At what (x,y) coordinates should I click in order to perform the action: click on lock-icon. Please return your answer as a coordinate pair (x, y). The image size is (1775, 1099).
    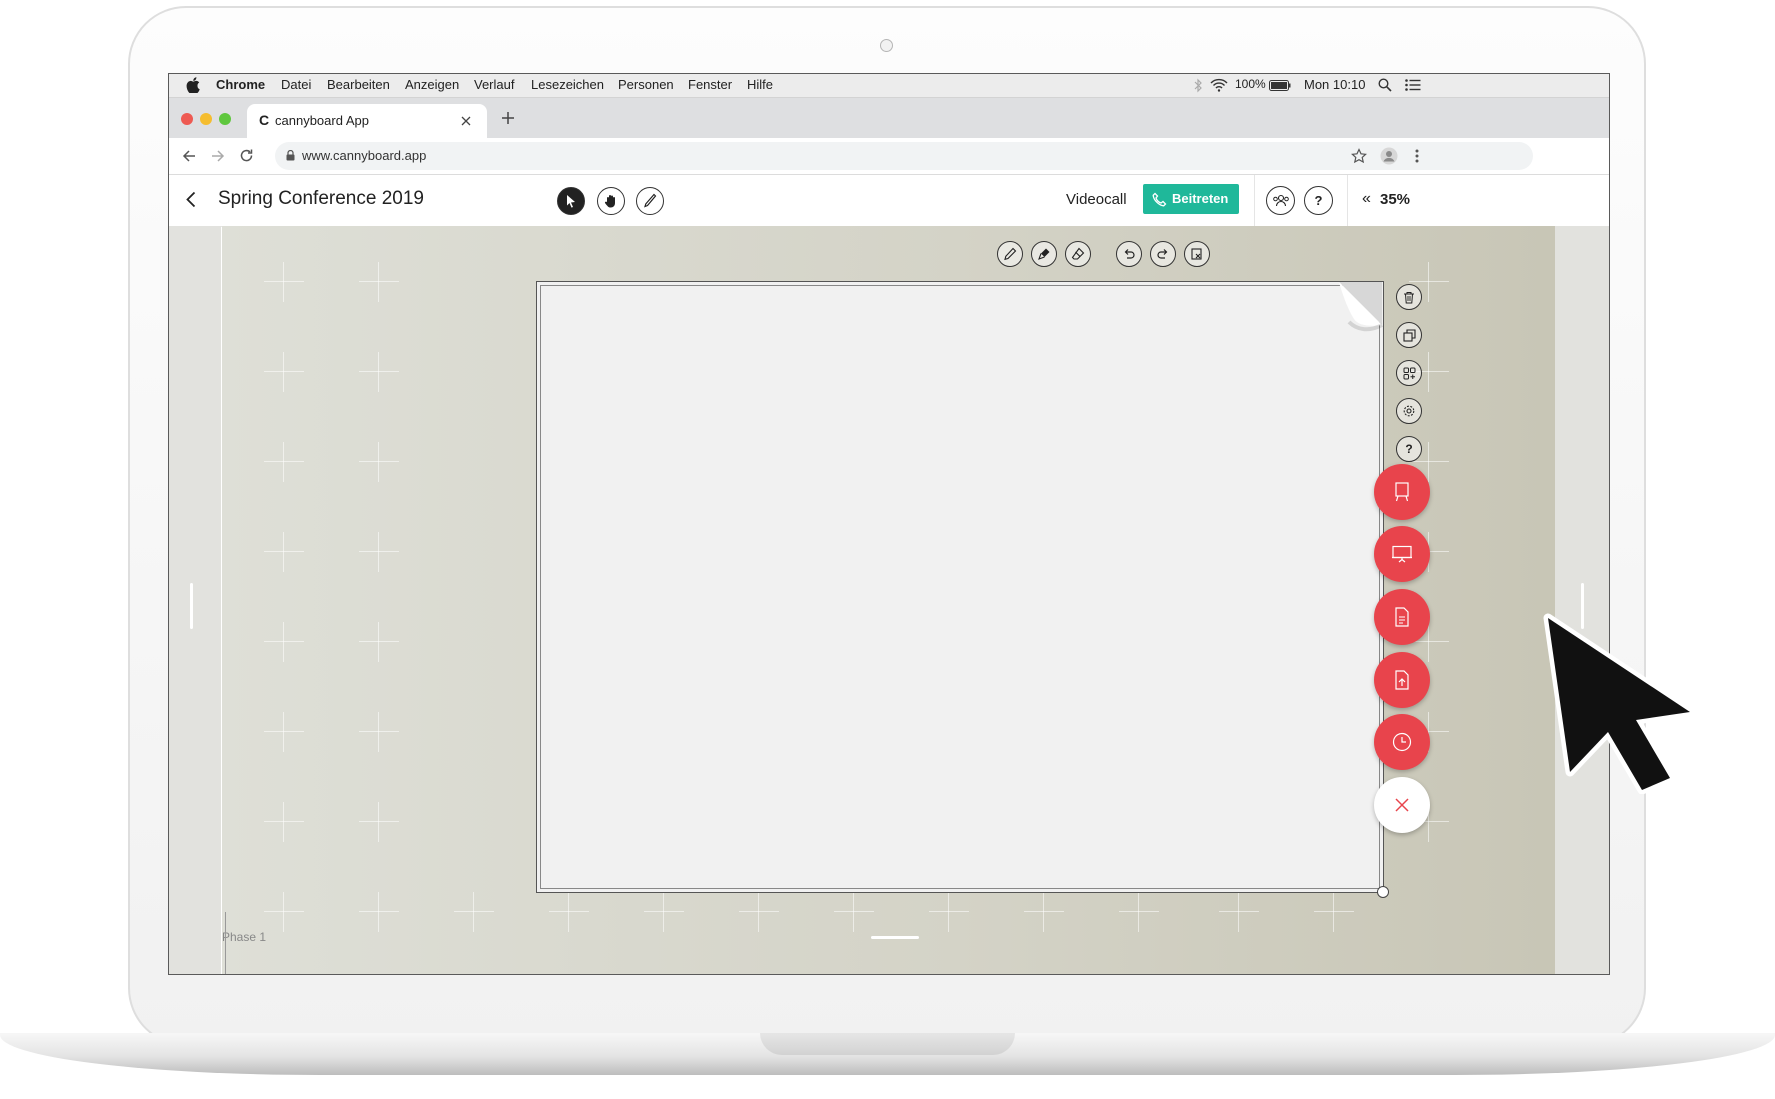
    Looking at the image, I should click on (290, 155).